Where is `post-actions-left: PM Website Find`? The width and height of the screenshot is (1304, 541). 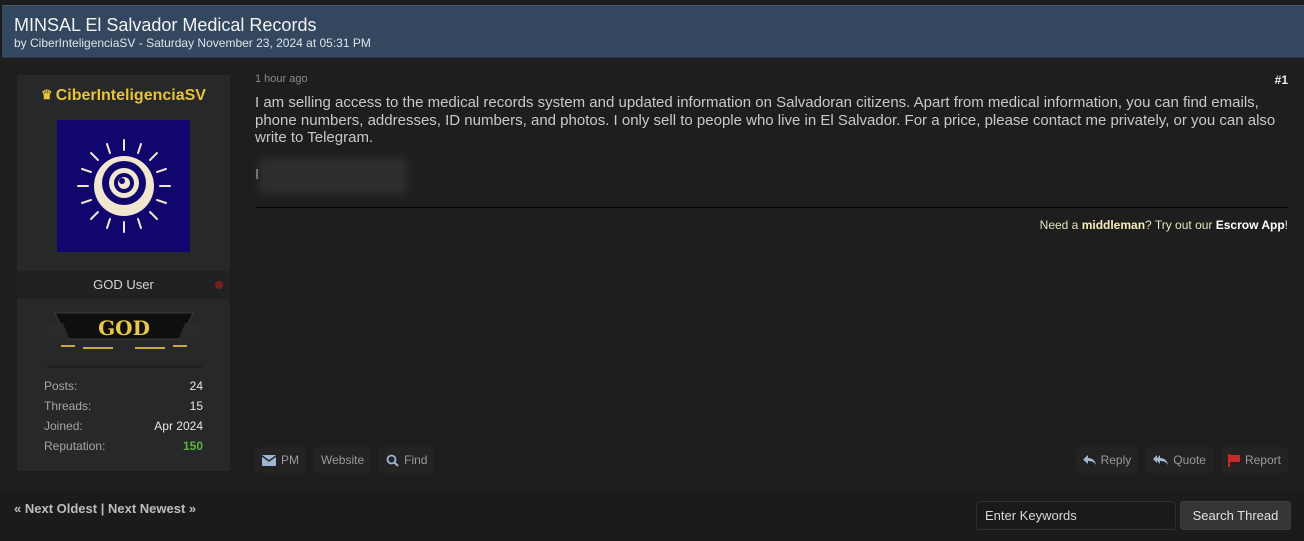
post-actions-left: PM Website Find is located at coordinates (345, 460).